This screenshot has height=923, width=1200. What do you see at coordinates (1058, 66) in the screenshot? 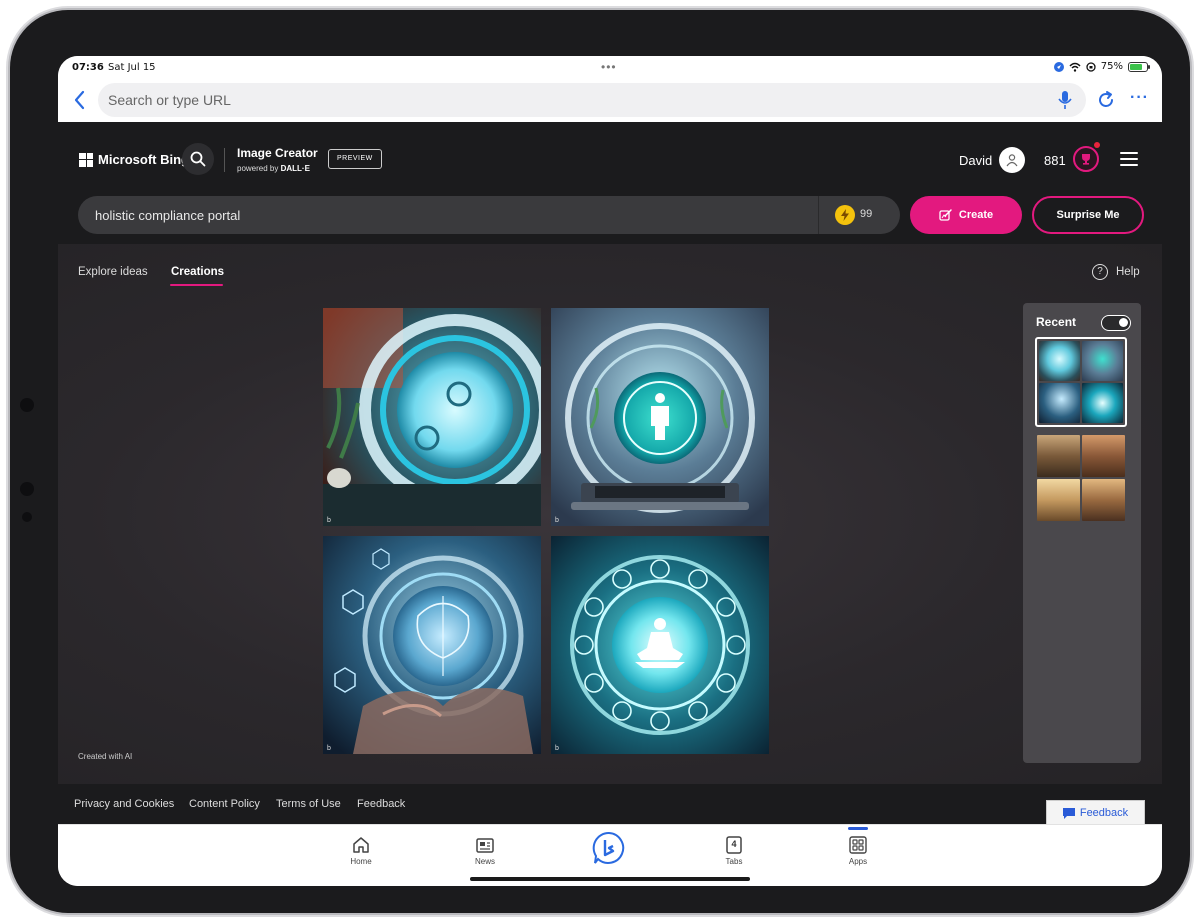
I see `location-icon` at bounding box center [1058, 66].